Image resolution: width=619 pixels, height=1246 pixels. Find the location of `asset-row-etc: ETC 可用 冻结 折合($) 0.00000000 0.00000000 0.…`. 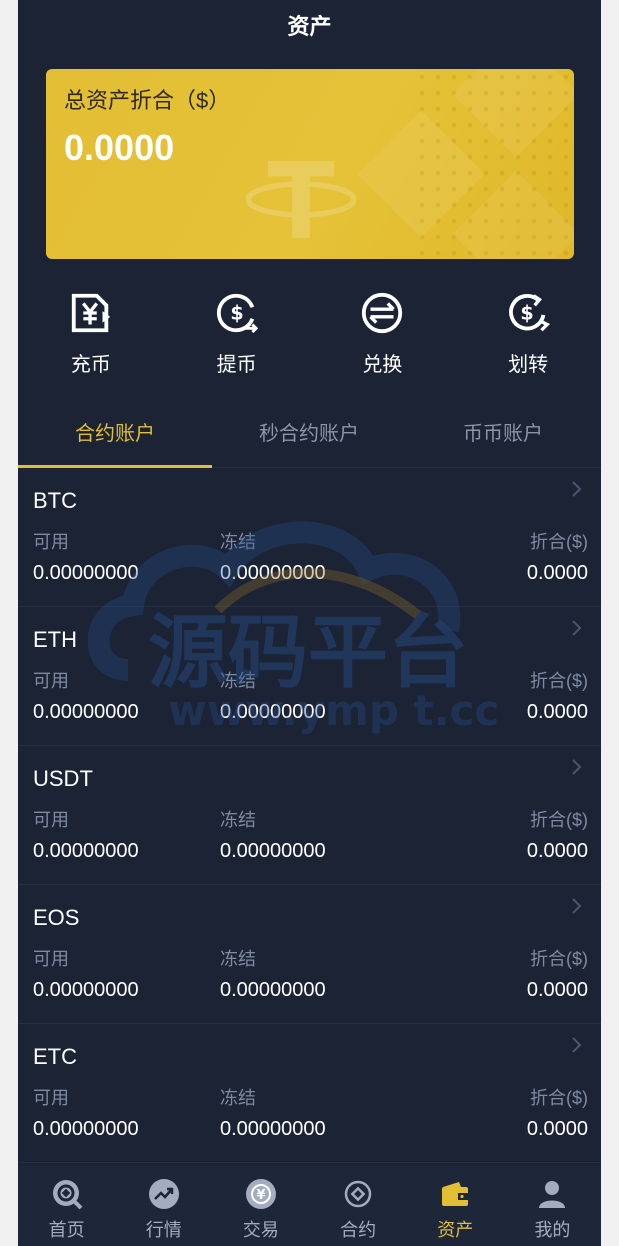

asset-row-etc: ETC 可用 冻结 折合($) 0.00000000 0.00000000 0.… is located at coordinates (309, 1093).